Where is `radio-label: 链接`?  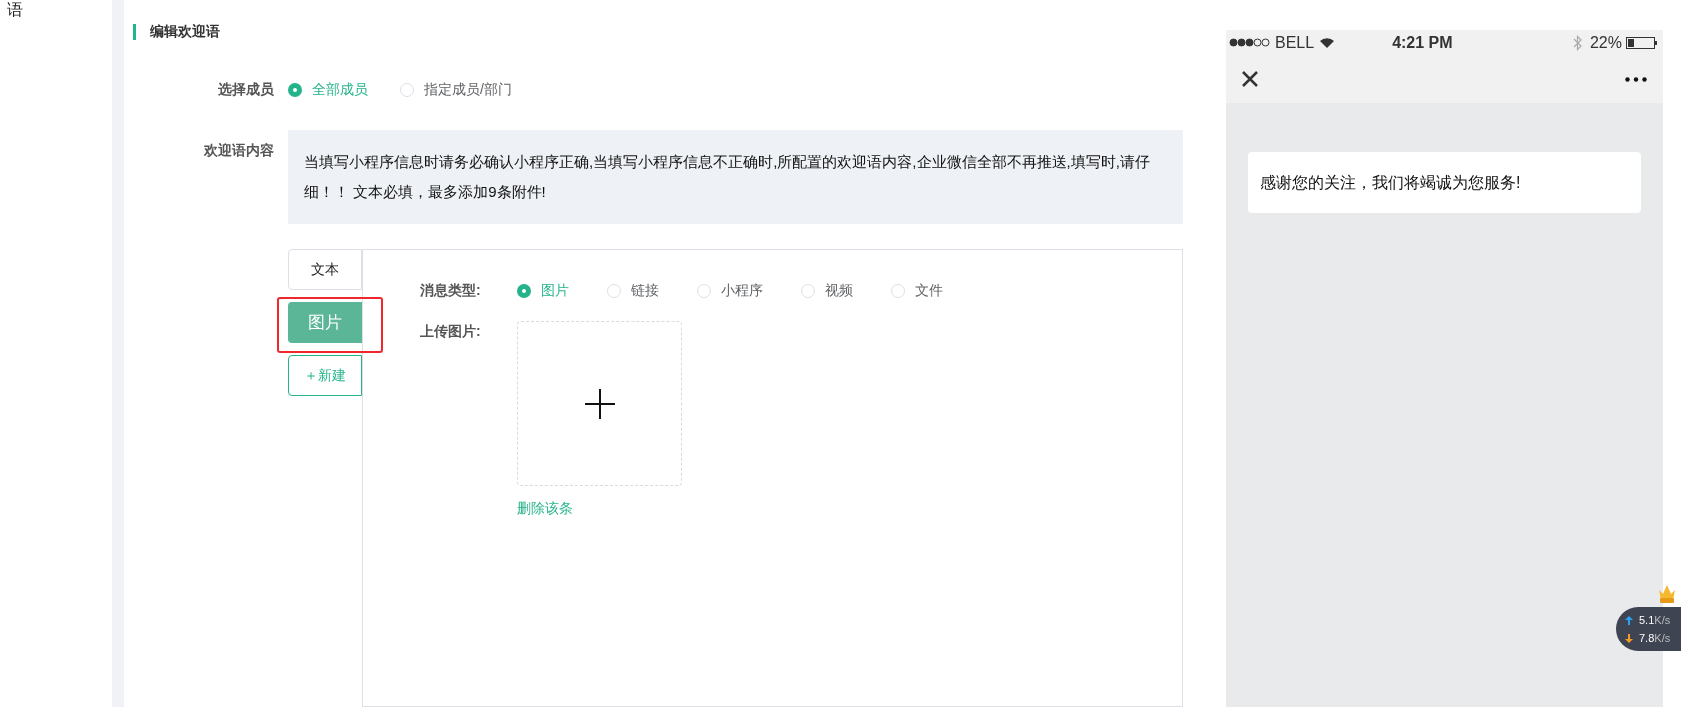 radio-label: 链接 is located at coordinates (645, 290).